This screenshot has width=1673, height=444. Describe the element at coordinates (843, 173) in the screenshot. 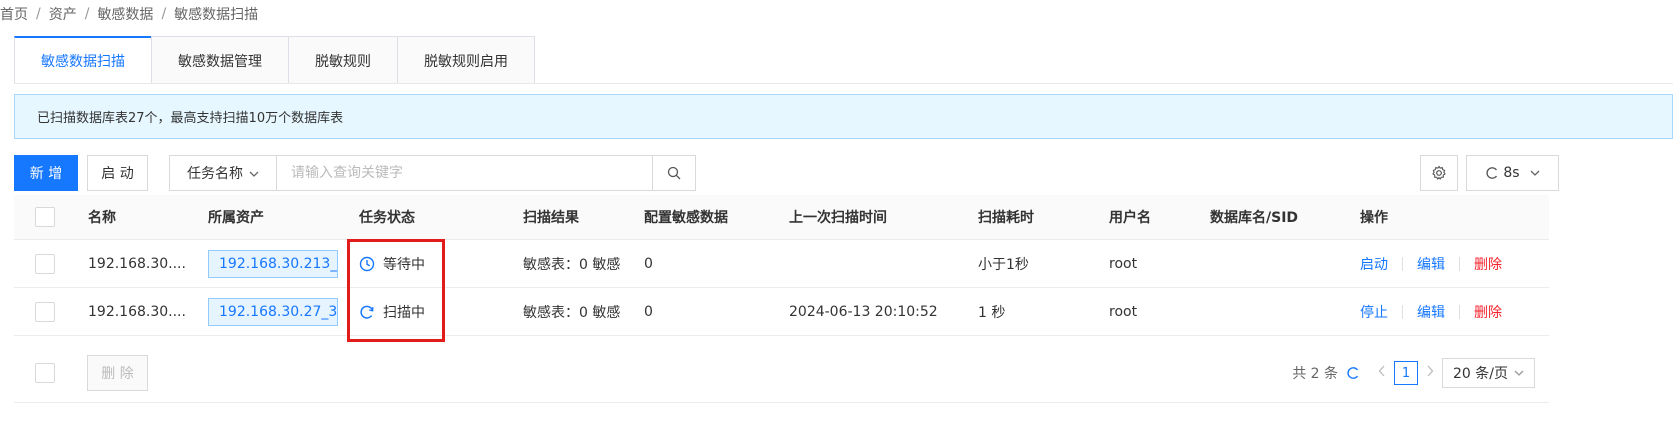

I see `toolbar: 新 增 启 动 任务名称 8s` at that location.